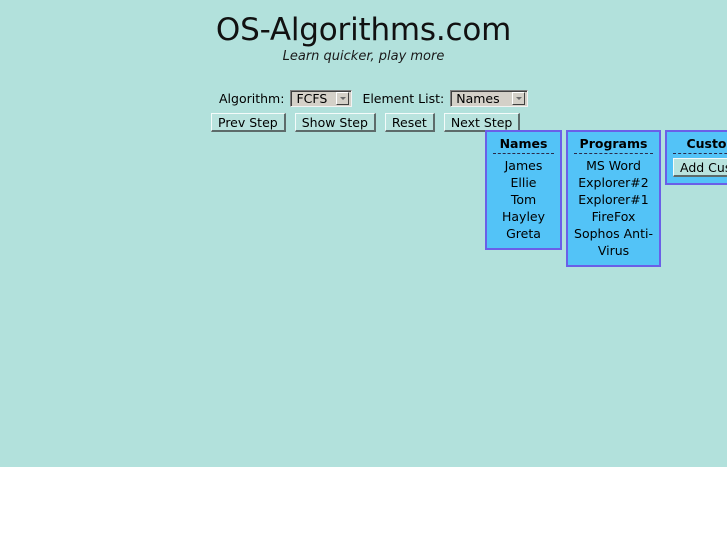 The image size is (727, 545). Describe the element at coordinates (312, 98) in the screenshot. I see `algorithm-select-value: FCFS` at that location.